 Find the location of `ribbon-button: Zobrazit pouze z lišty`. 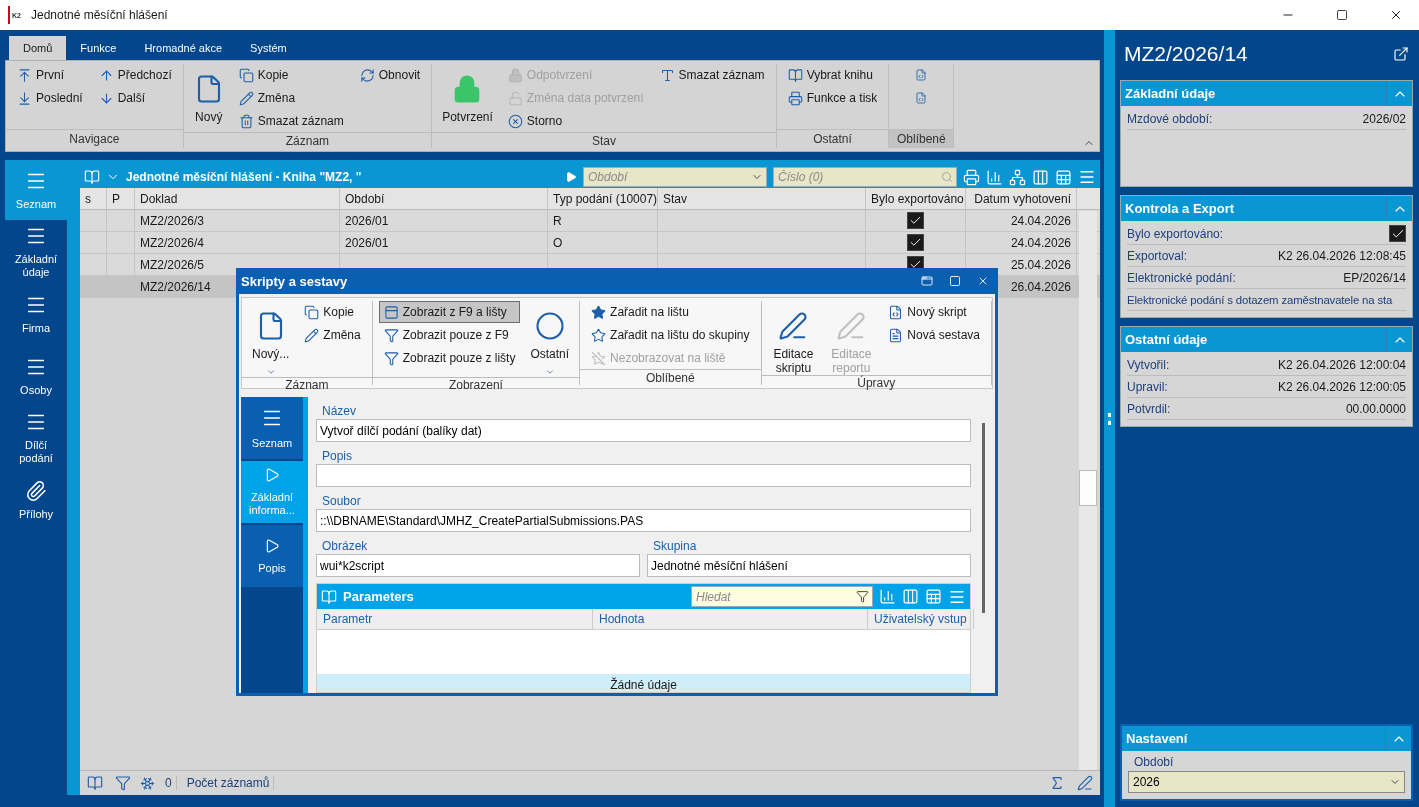

ribbon-button: Zobrazit pouze z lišty is located at coordinates (449, 358).